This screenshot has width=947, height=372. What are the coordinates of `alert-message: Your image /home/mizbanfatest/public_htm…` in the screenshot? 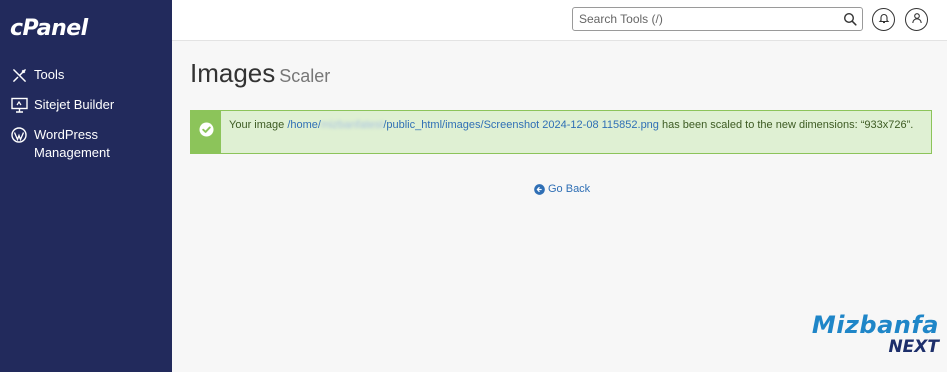 It's located at (577, 125).